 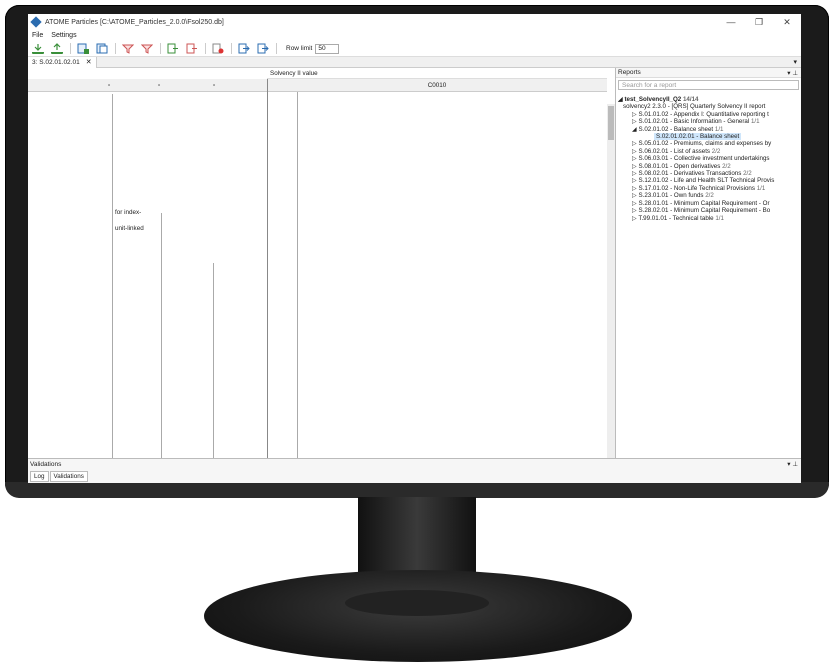 I want to click on tree-item: ▷ S.23.01.01 - Own funds 2/2, so click(x=708, y=195).